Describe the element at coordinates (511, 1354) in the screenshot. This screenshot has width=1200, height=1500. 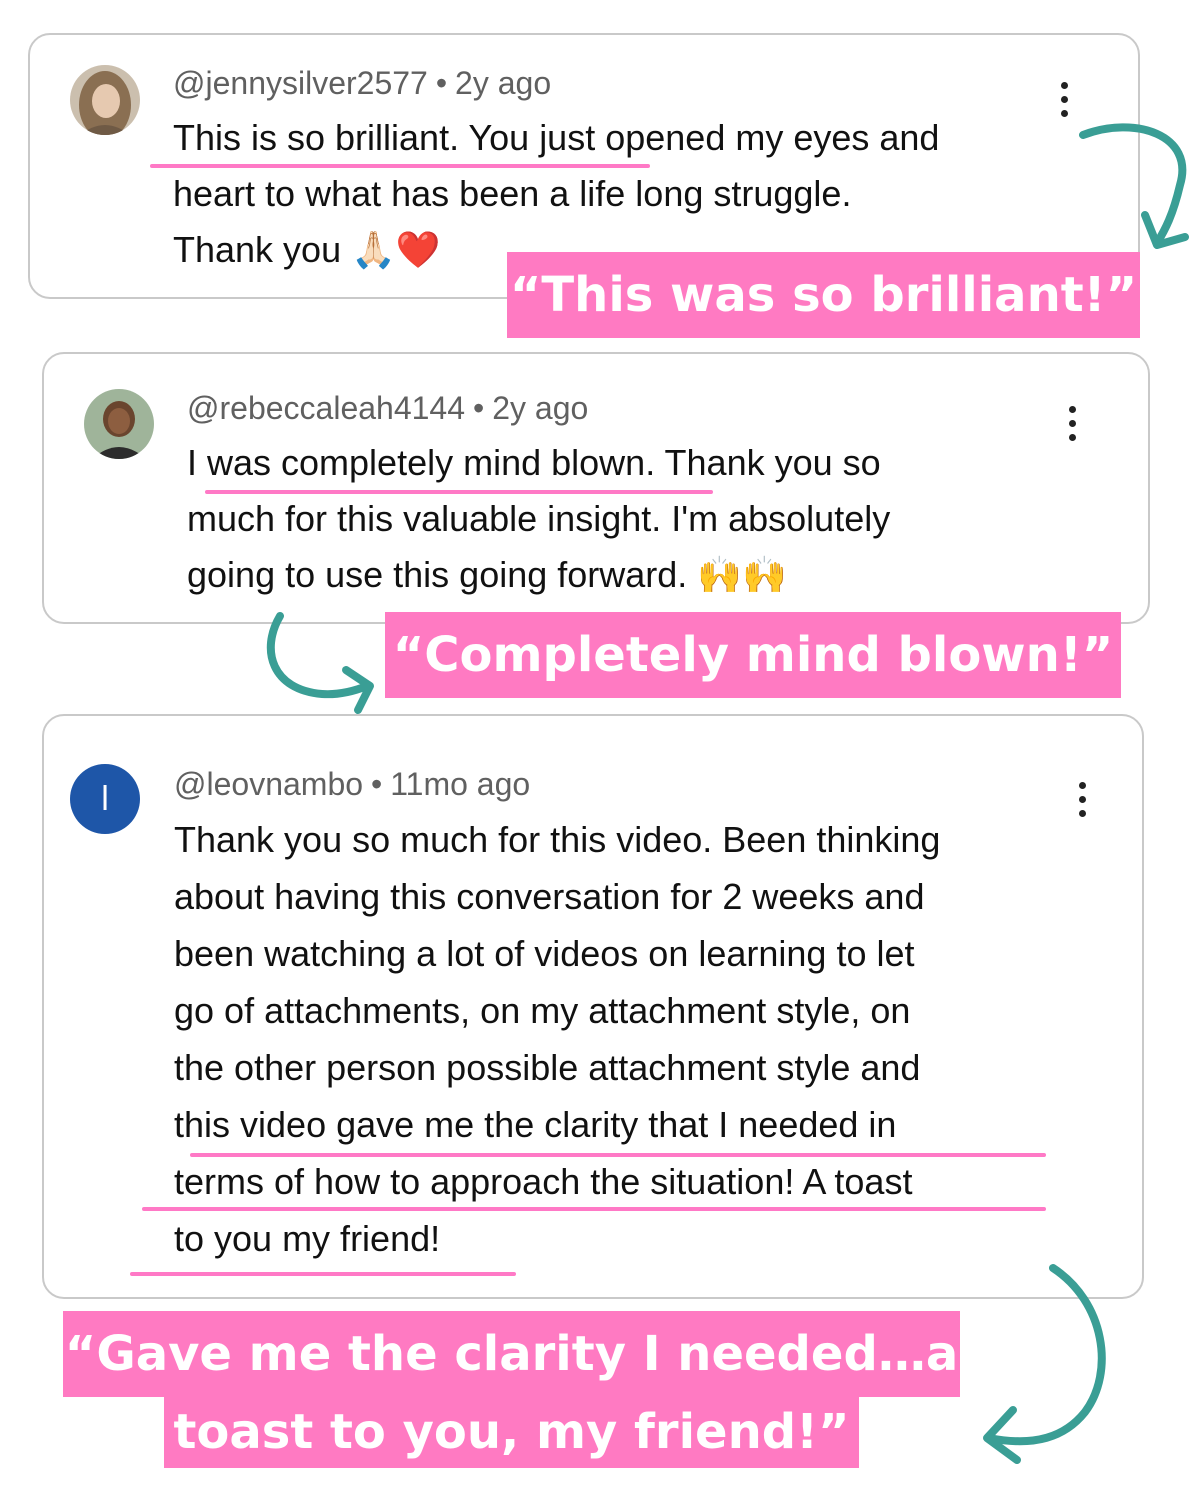
I see `highlight-quote-banner: “Gave me the clarity I needed…a` at that location.